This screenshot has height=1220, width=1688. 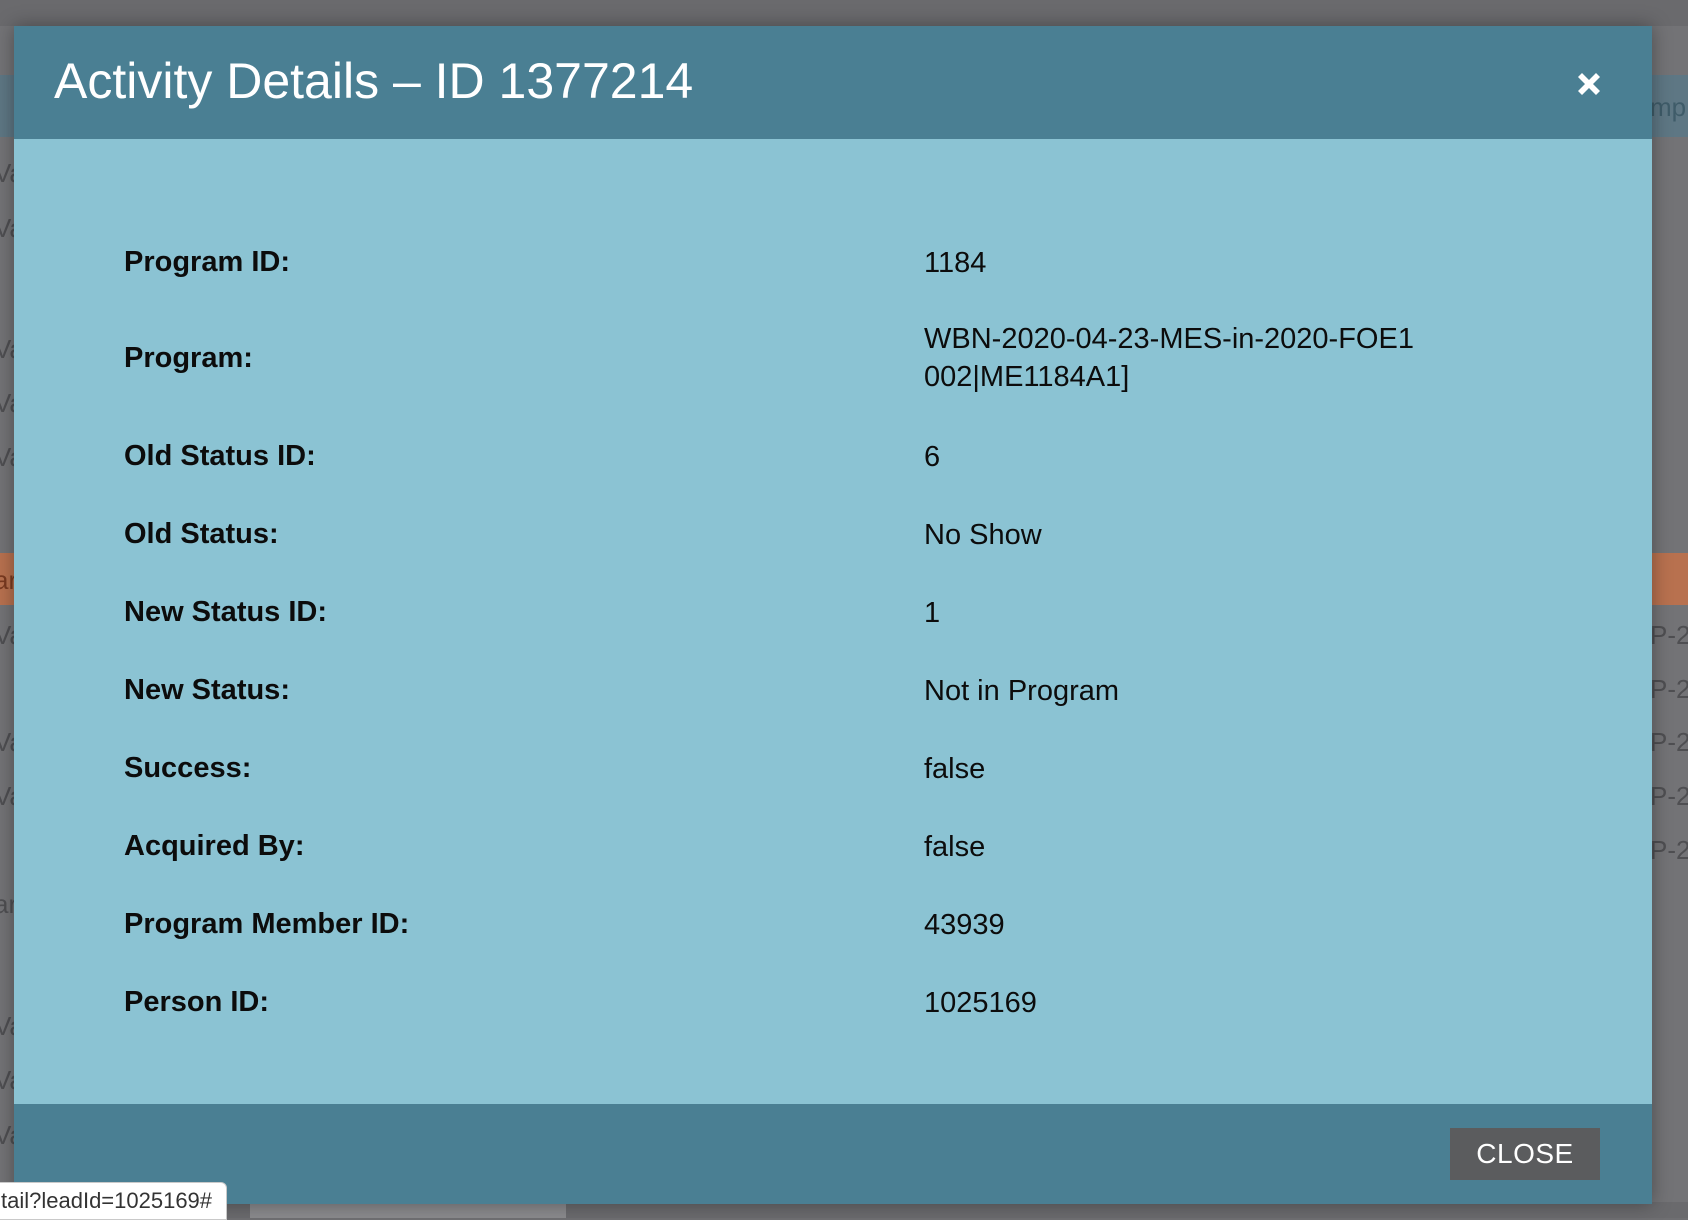 I want to click on status-bar-url: tail?leadId=1025169#, so click(x=114, y=1201).